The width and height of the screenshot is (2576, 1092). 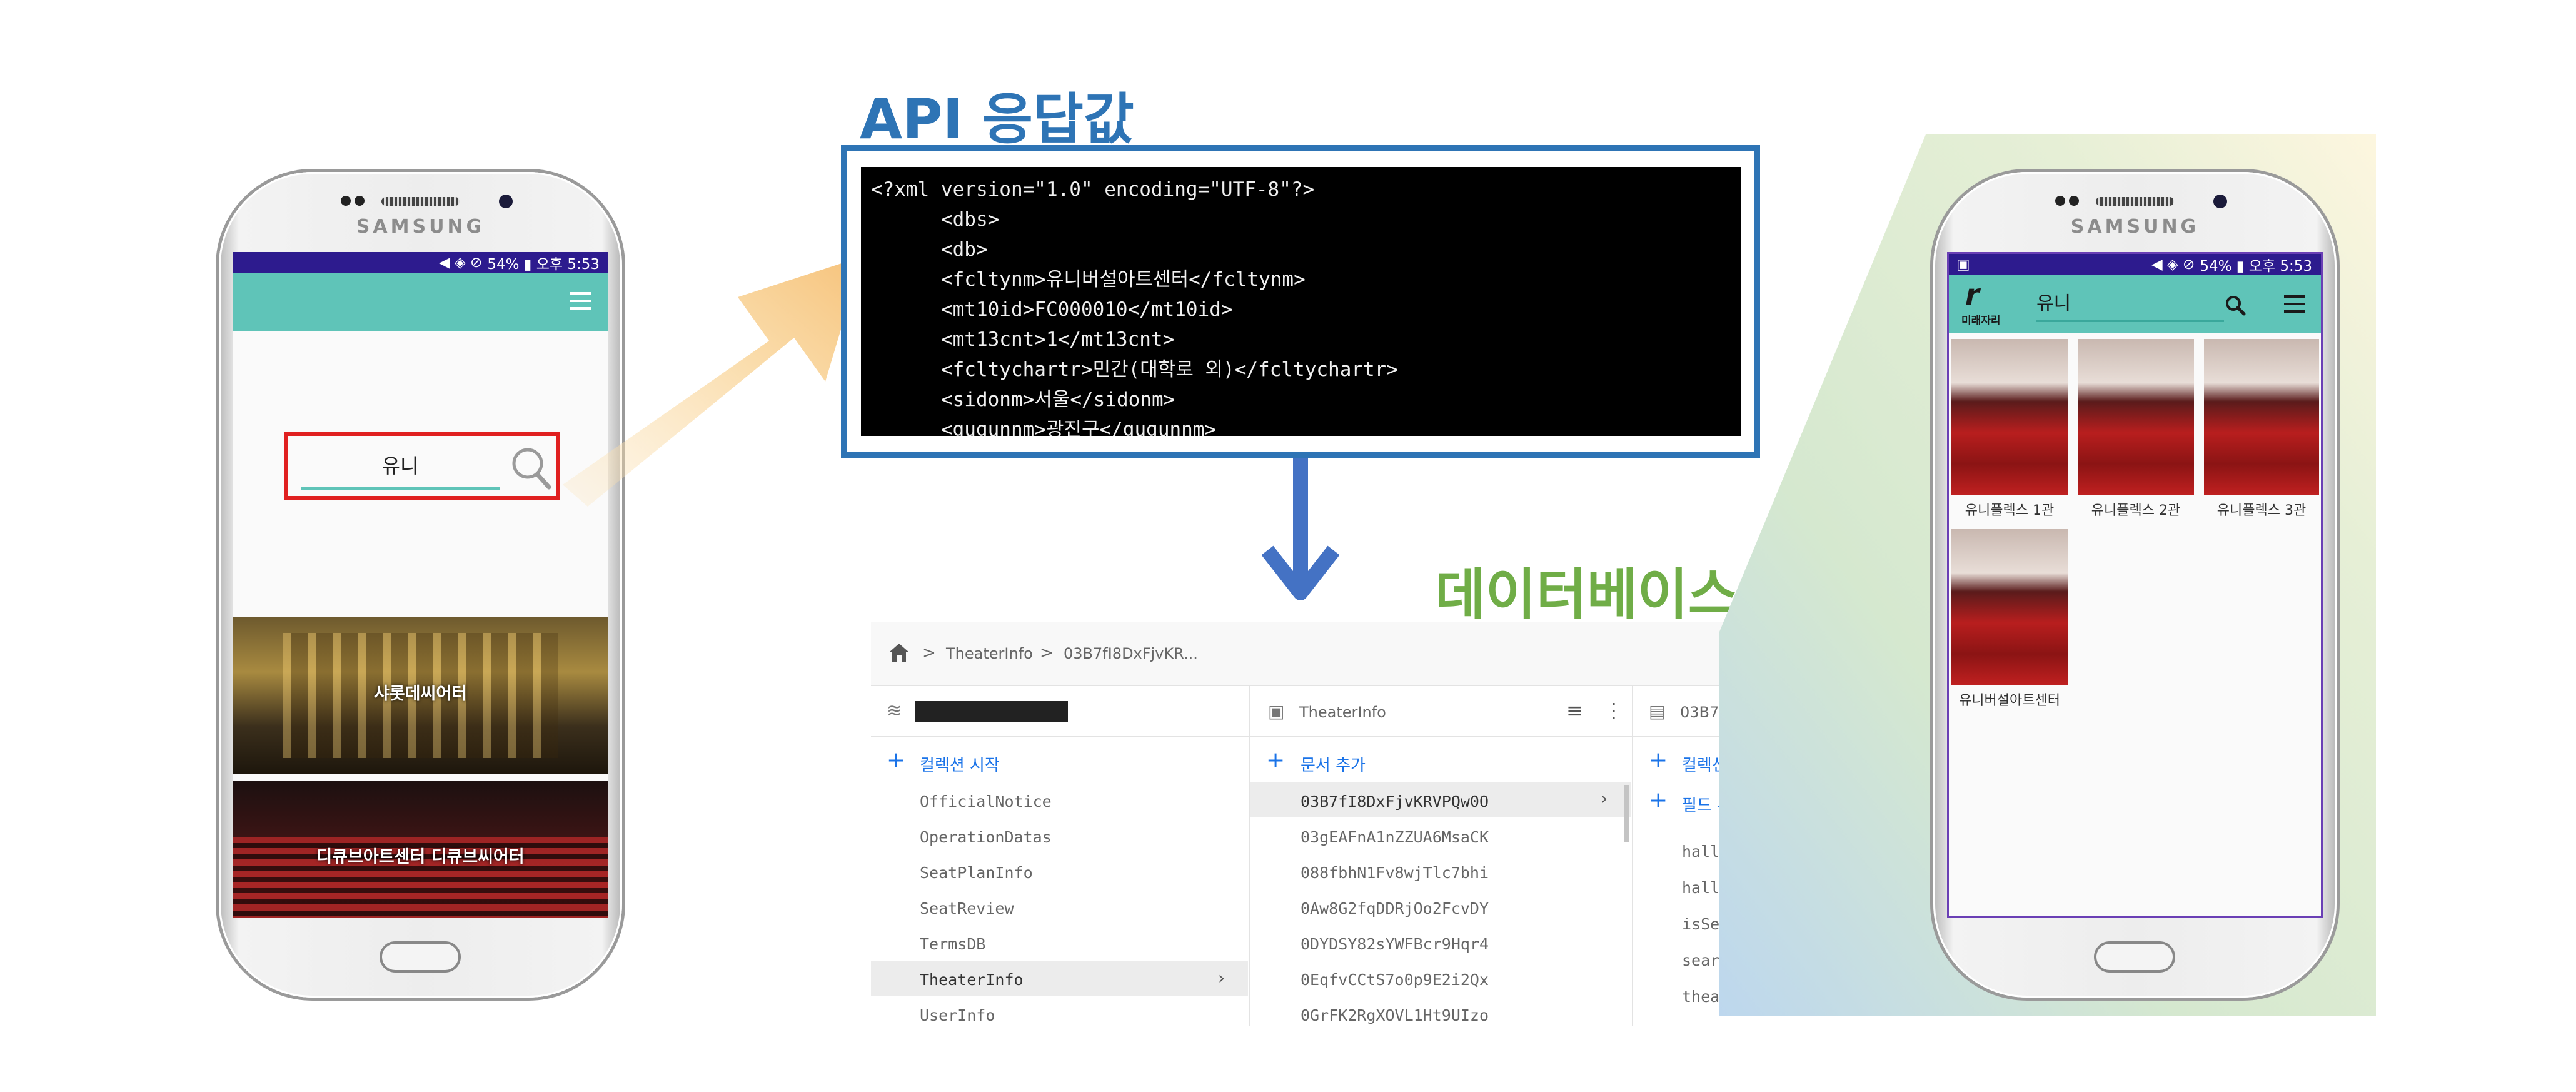 I want to click on add-document-plus-icon: +, so click(x=1275, y=760).